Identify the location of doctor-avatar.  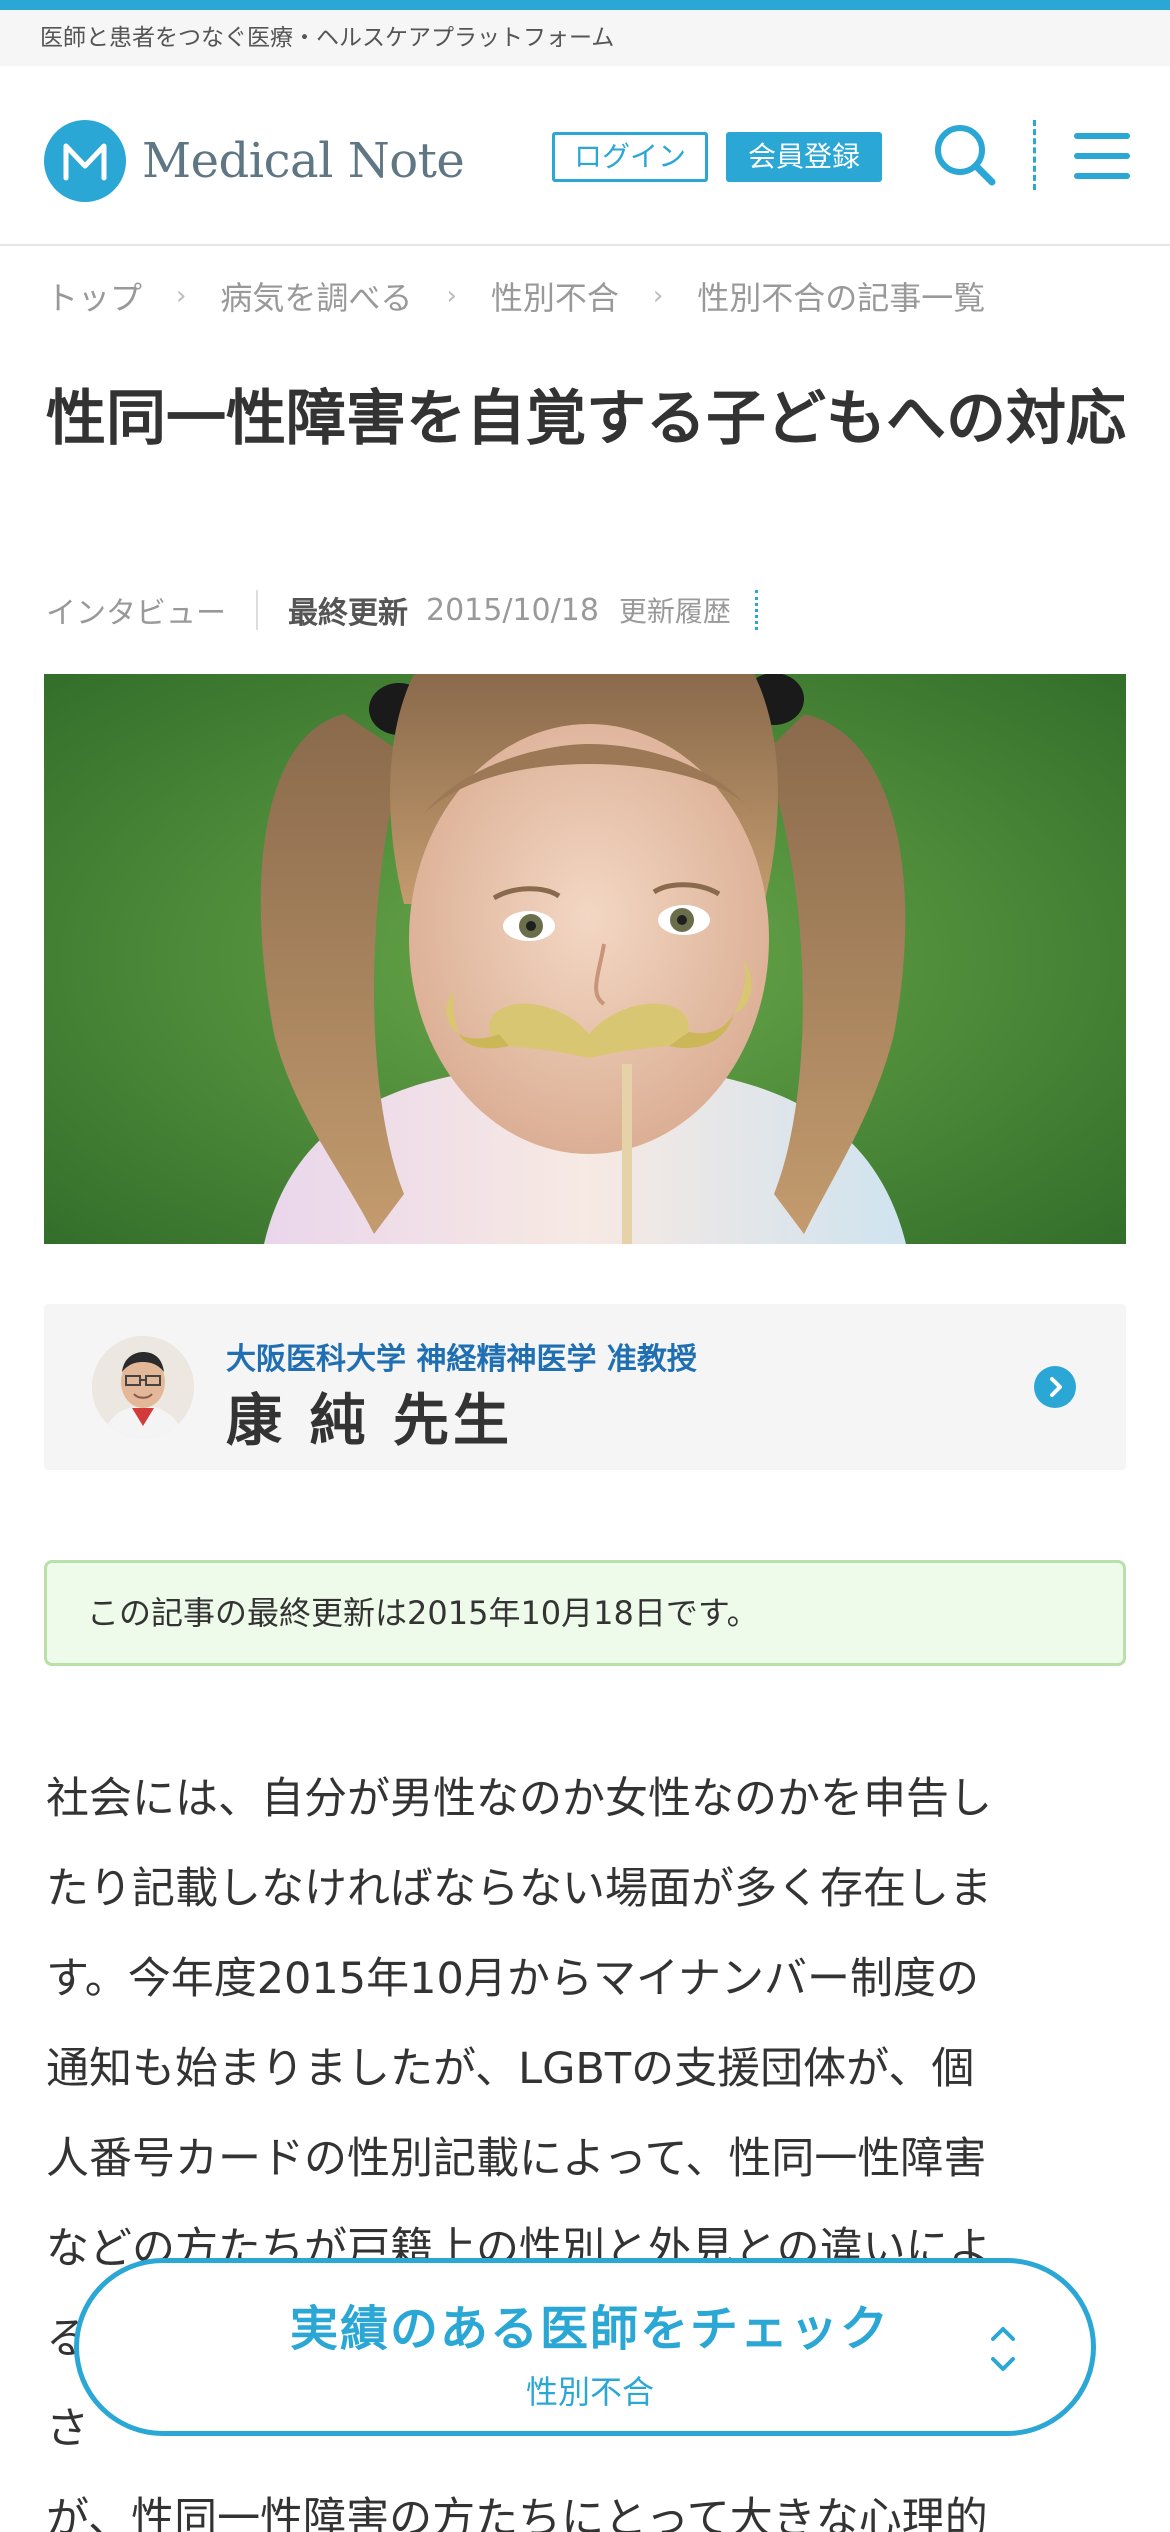
(143, 1387).